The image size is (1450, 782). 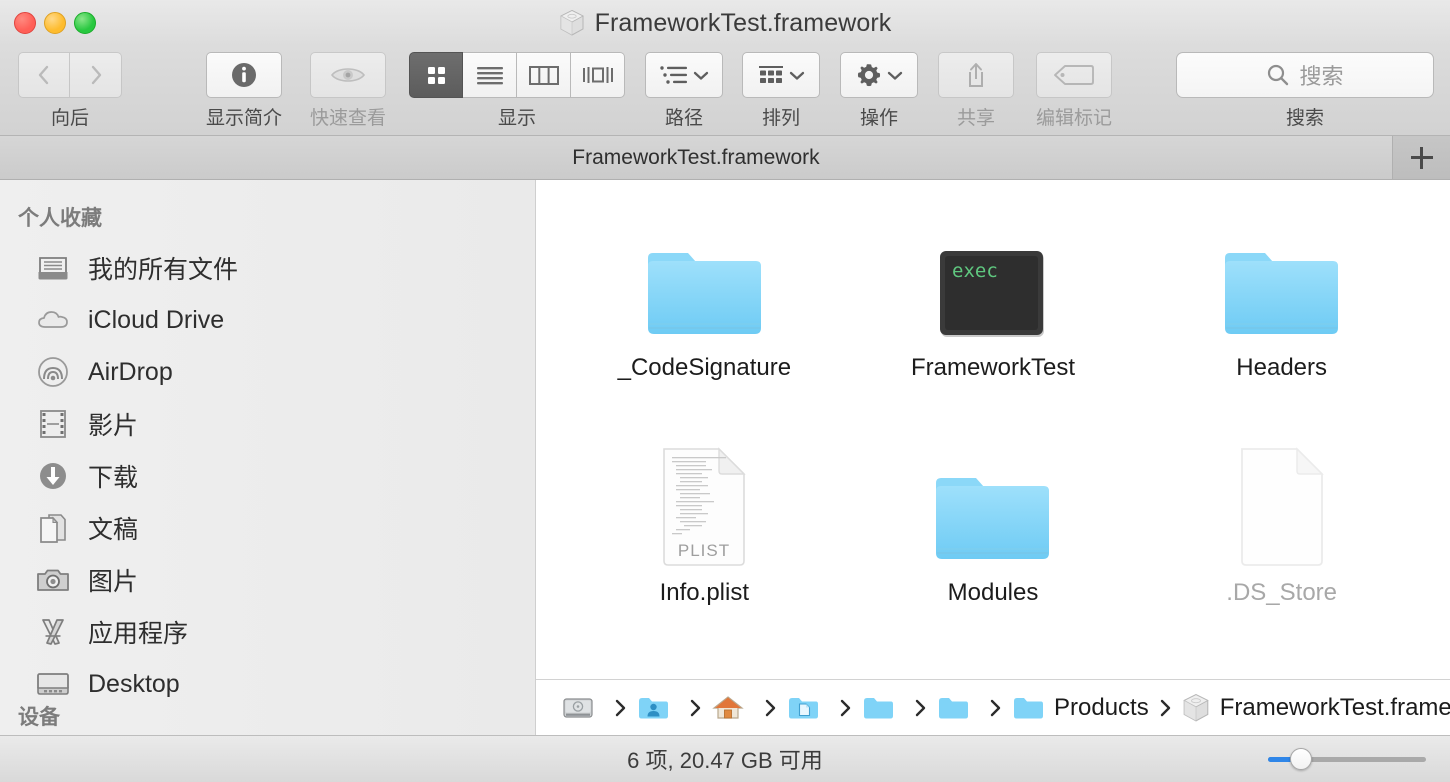 What do you see at coordinates (1304, 118) in the screenshot?
I see `search-label: 搜索` at bounding box center [1304, 118].